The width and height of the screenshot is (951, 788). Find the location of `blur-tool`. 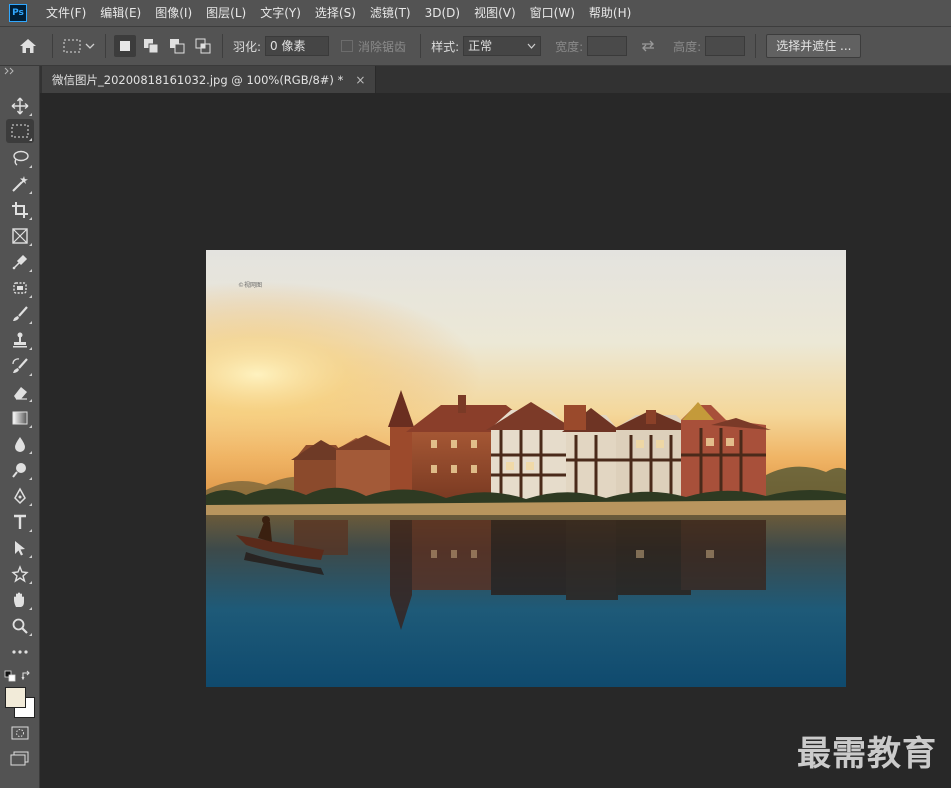

blur-tool is located at coordinates (20, 444).